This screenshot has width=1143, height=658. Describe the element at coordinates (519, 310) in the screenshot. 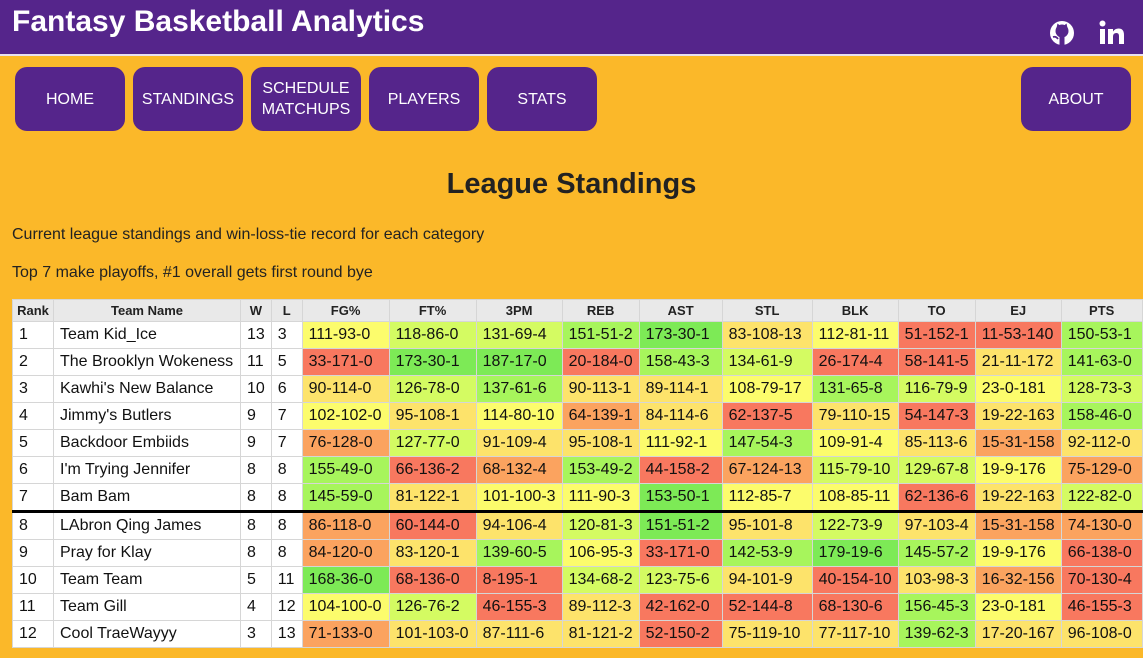

I see `column-header: 3PM` at that location.